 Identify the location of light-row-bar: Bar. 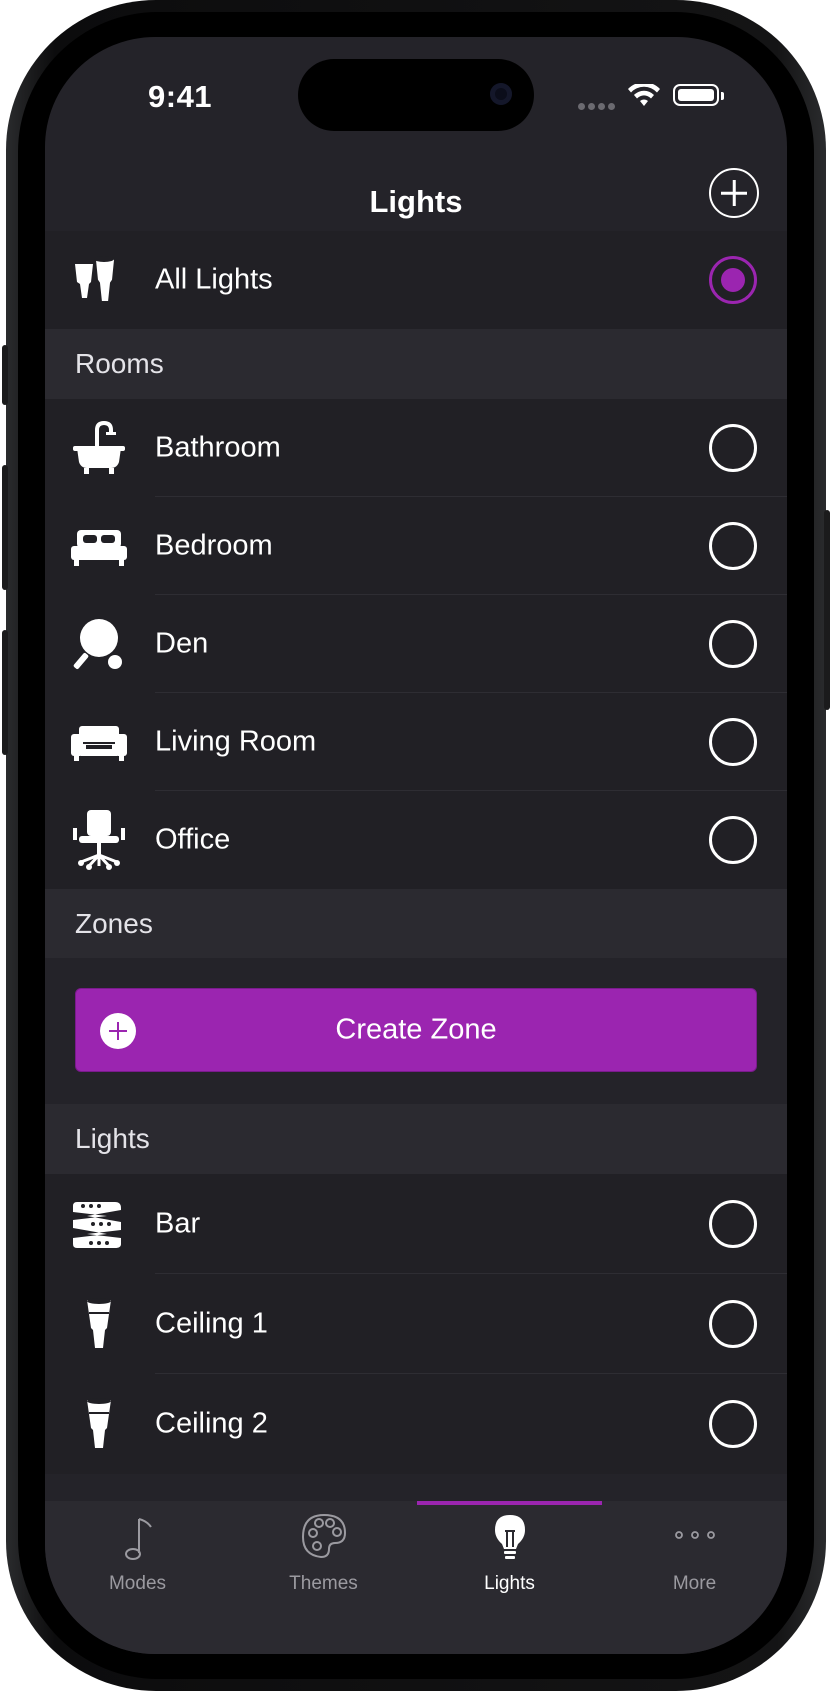
(416, 1224).